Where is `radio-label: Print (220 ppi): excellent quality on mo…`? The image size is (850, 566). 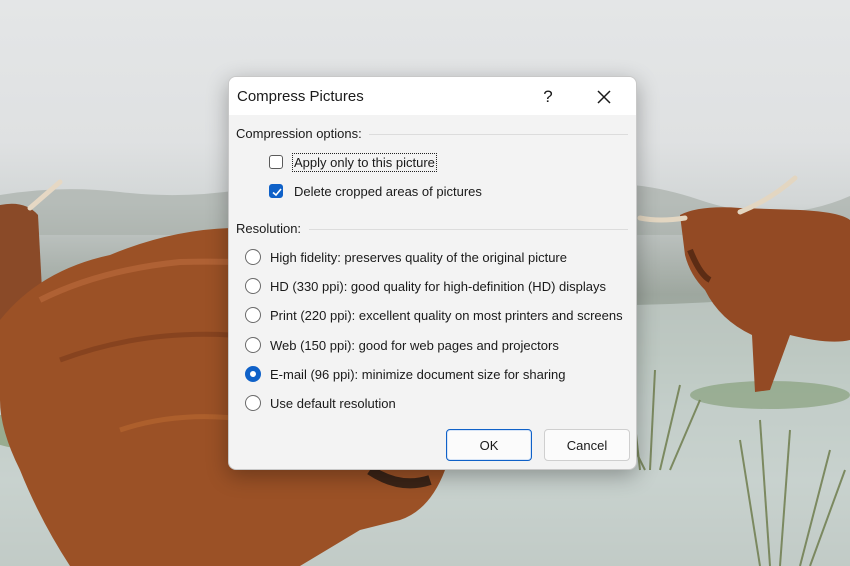
radio-label: Print (220 ppi): excellent quality on mo… is located at coordinates (446, 315).